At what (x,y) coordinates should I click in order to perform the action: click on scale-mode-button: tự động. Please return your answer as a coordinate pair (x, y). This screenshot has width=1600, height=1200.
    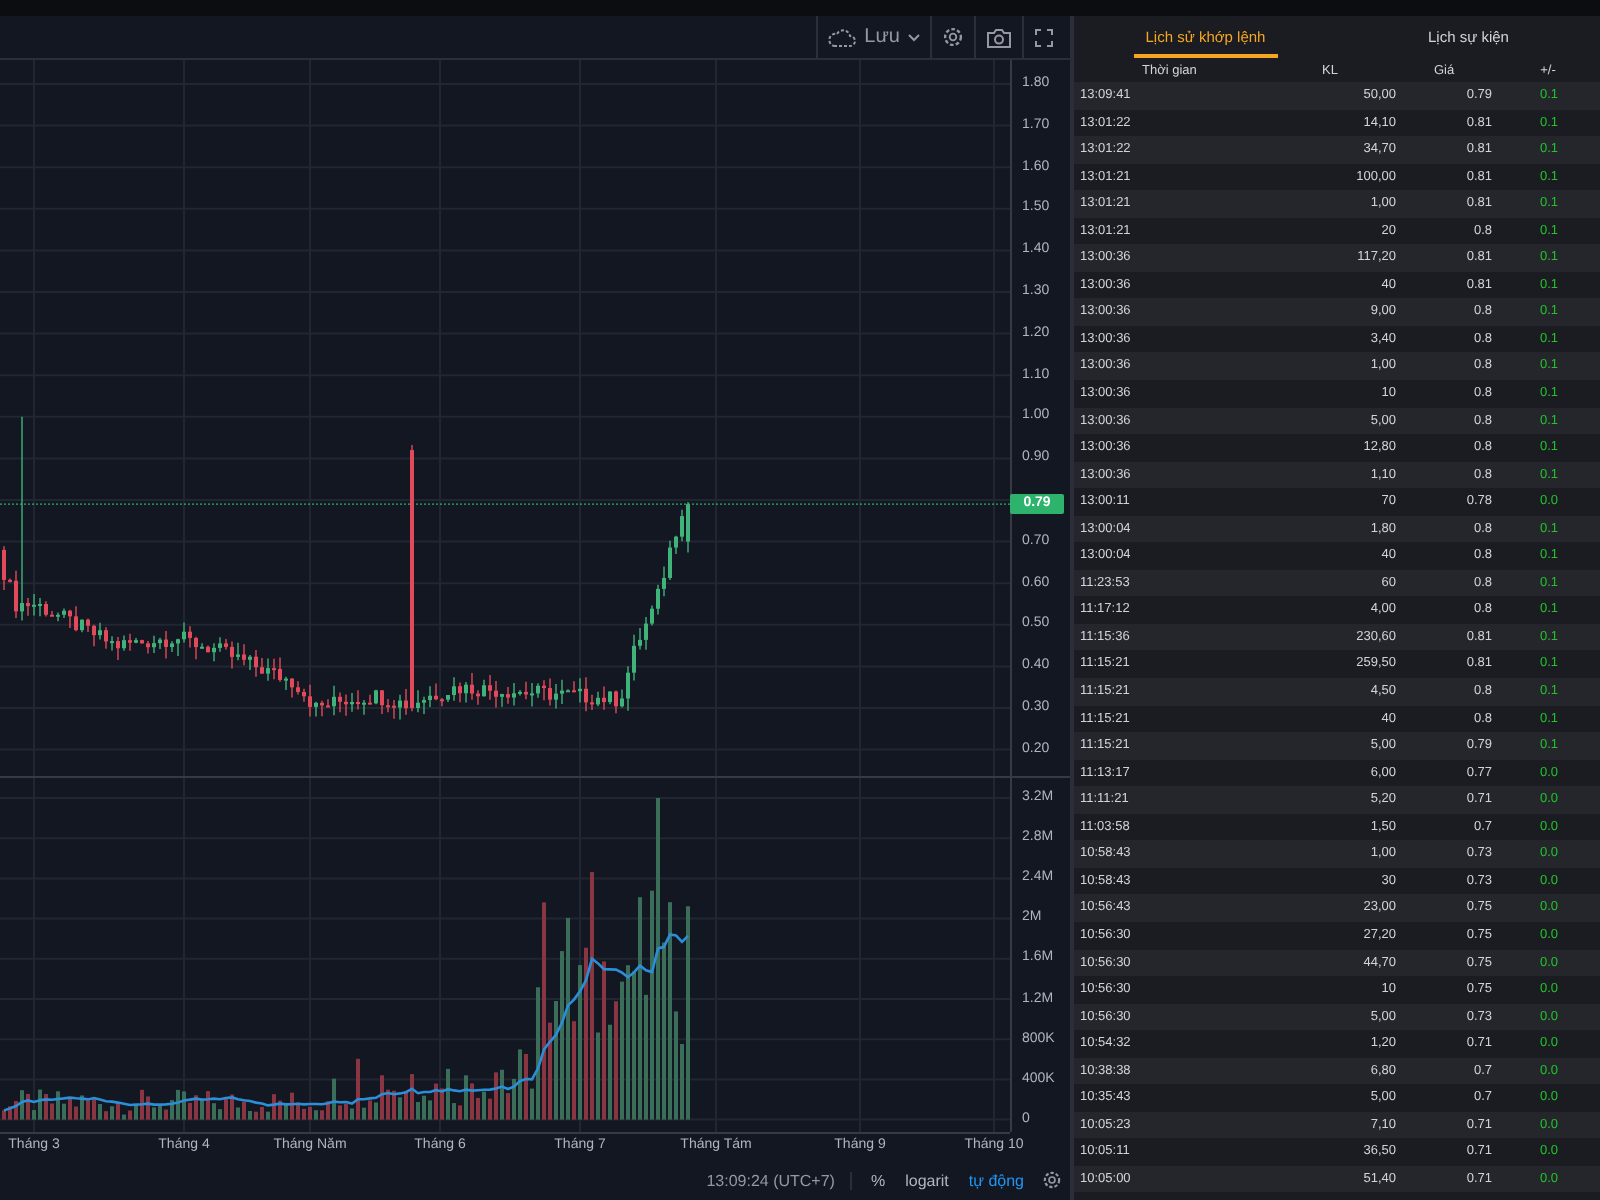
    Looking at the image, I should click on (996, 1180).